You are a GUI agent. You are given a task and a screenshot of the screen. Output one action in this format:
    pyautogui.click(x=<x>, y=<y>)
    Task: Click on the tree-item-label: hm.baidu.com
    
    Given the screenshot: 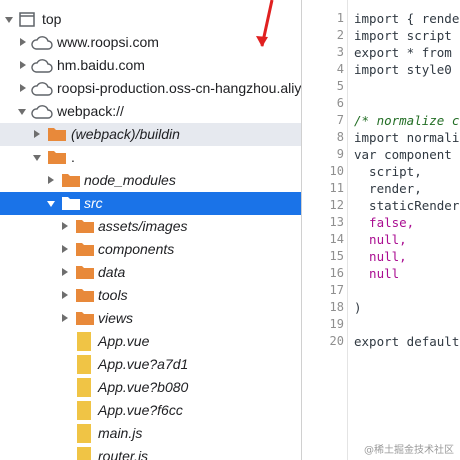 What is the action you would take?
    pyautogui.click(x=101, y=65)
    